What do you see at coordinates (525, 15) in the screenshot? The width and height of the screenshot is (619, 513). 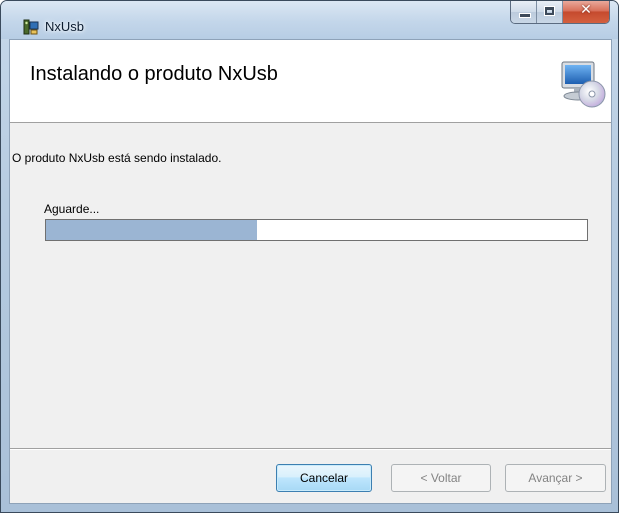 I see `minimize-icon` at bounding box center [525, 15].